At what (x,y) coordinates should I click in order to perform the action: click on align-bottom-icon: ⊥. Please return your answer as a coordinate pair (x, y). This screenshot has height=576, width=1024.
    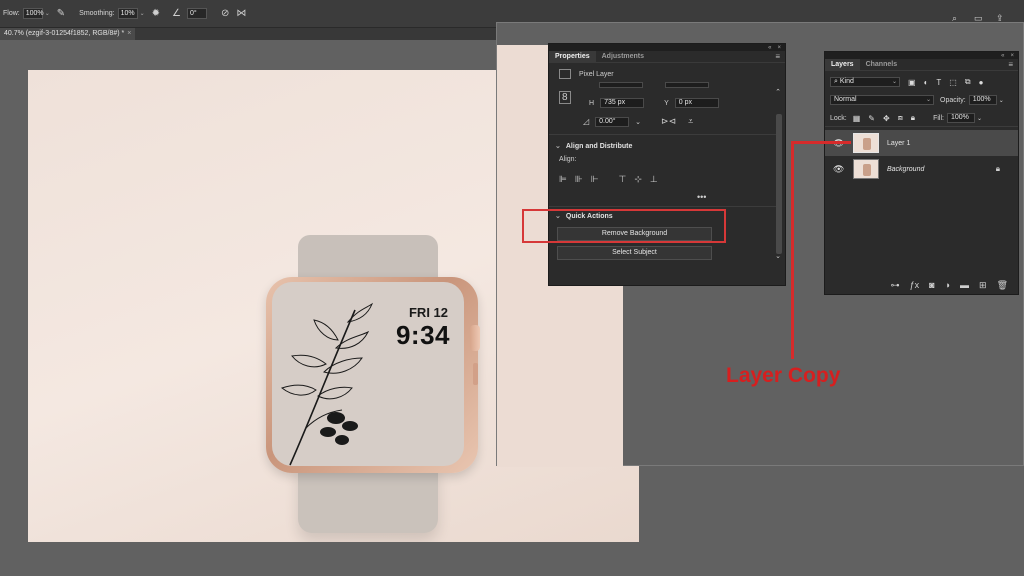
    Looking at the image, I should click on (654, 179).